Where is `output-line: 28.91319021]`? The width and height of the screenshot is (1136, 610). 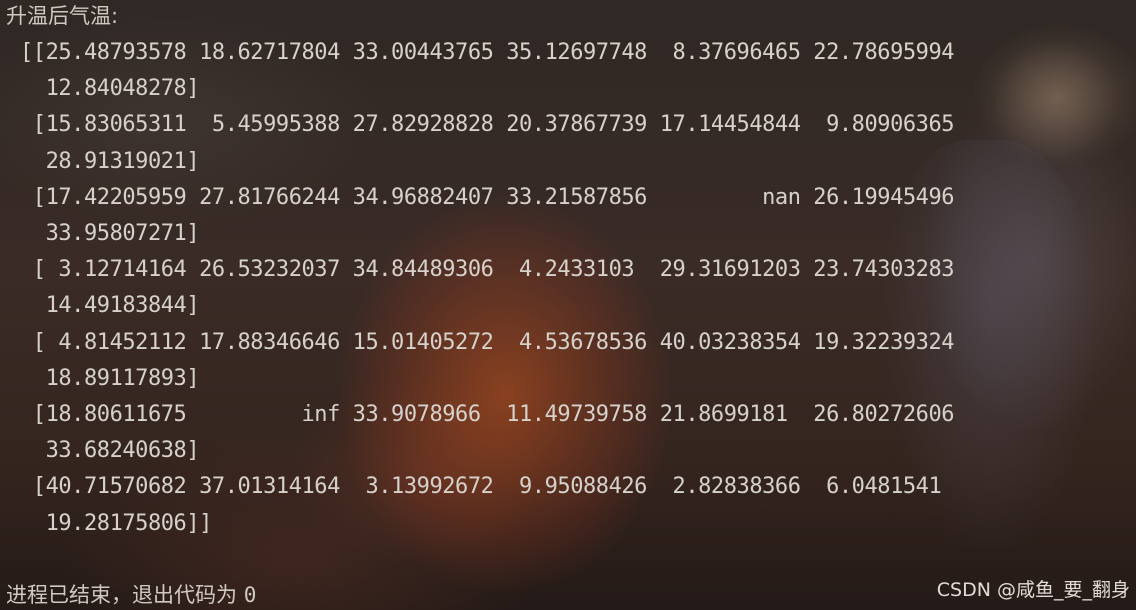 output-line: 28.91319021] is located at coordinates (110, 161).